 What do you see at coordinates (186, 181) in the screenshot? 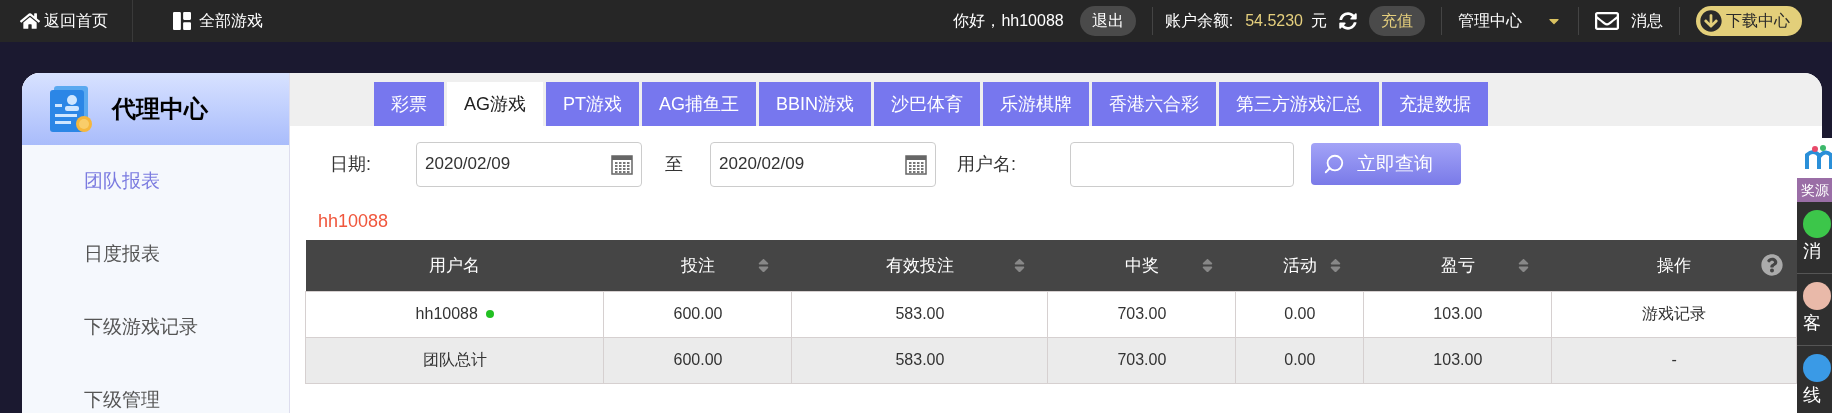
I see `sidebar-item: 团队报表` at bounding box center [186, 181].